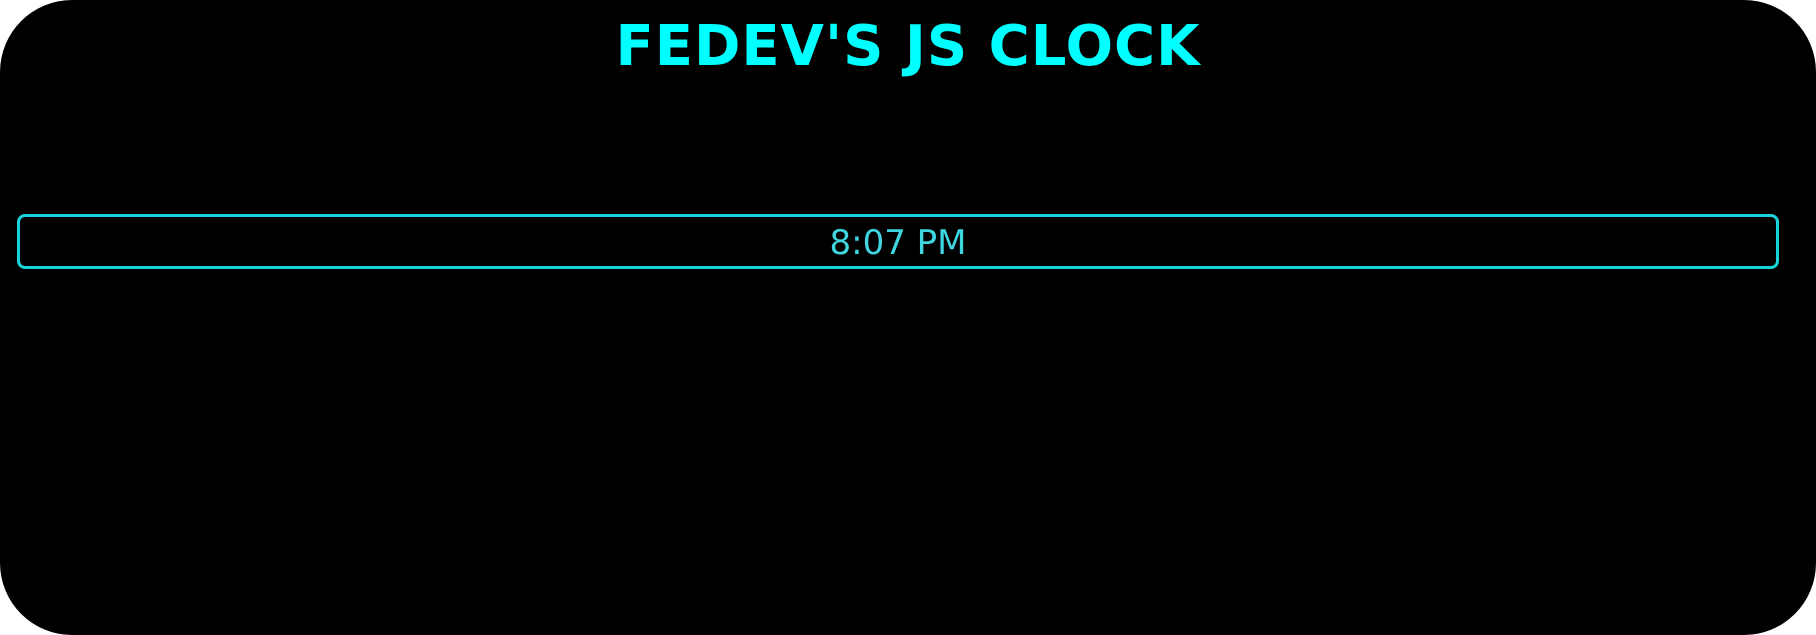 The height and width of the screenshot is (635, 1816). What do you see at coordinates (908, 46) in the screenshot?
I see `page-title: FEDEV'S JS CLOCK` at bounding box center [908, 46].